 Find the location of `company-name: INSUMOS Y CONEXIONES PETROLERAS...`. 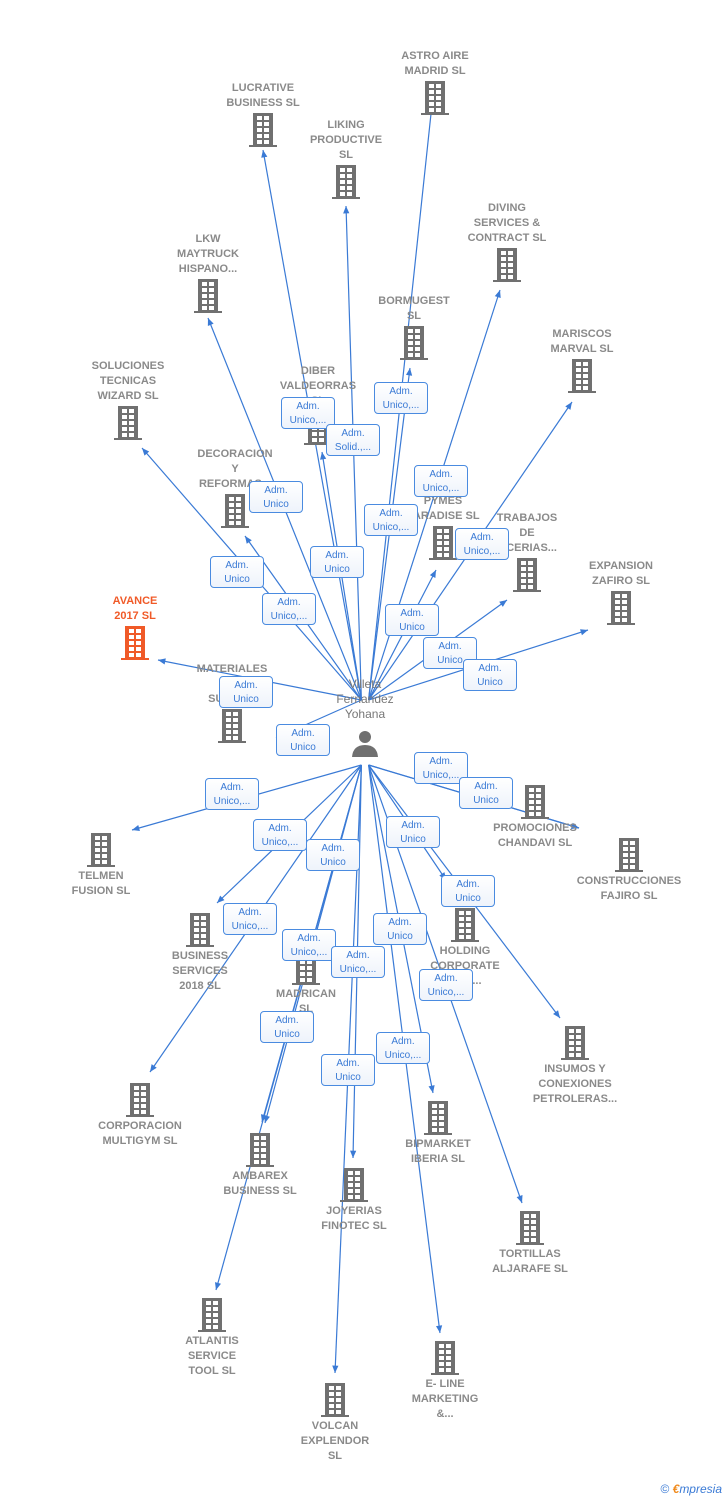

company-name: INSUMOS Y CONEXIONES PETROLERAS... is located at coordinates (575, 1084).